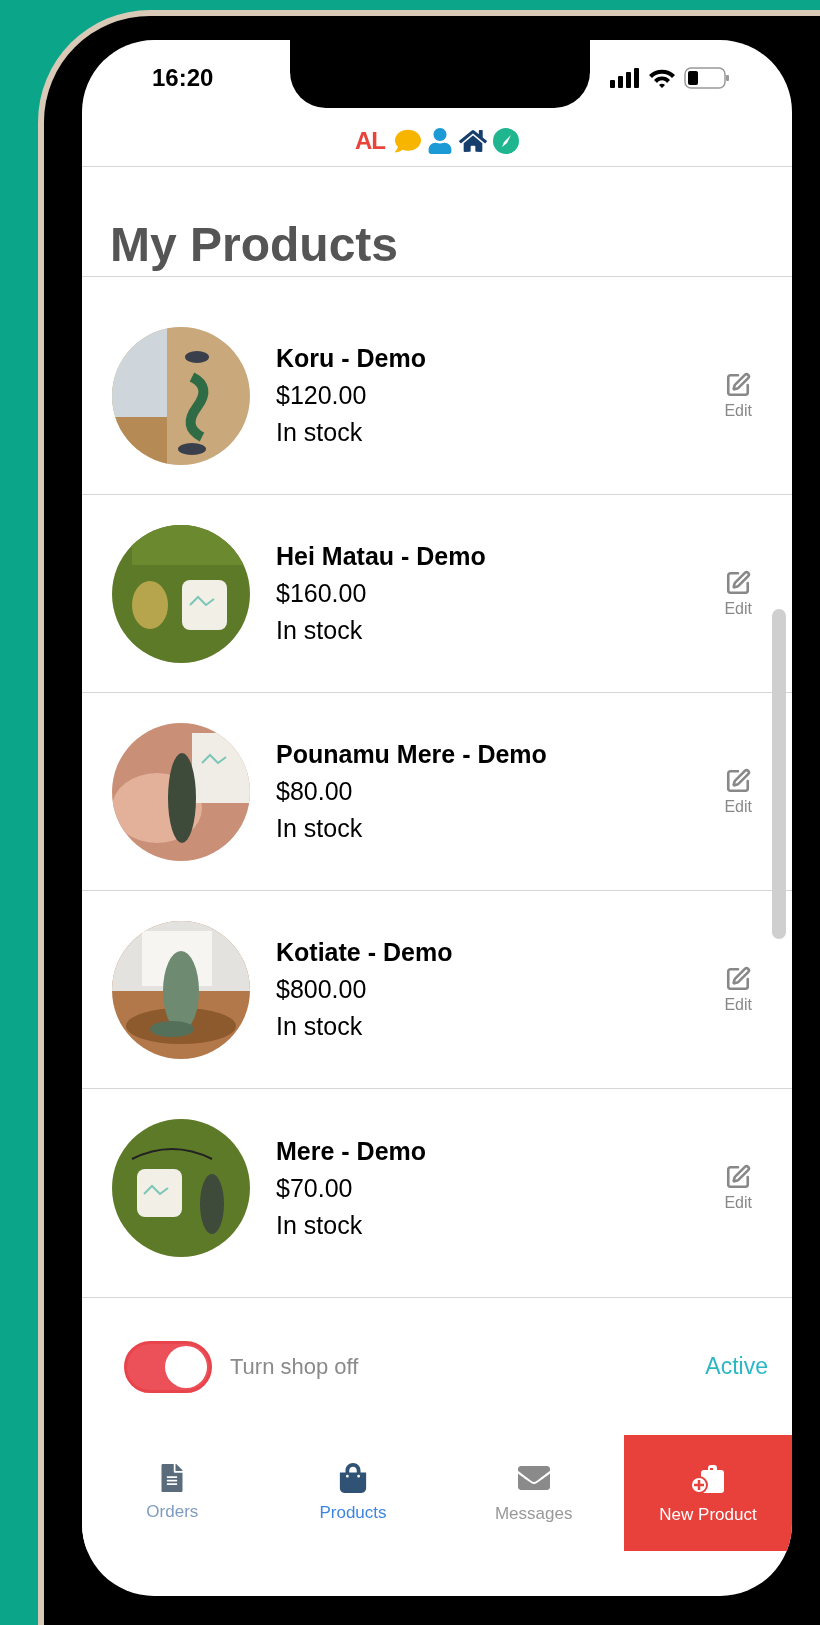 This screenshot has height=1625, width=820. I want to click on product-price: $160.00, so click(322, 593).